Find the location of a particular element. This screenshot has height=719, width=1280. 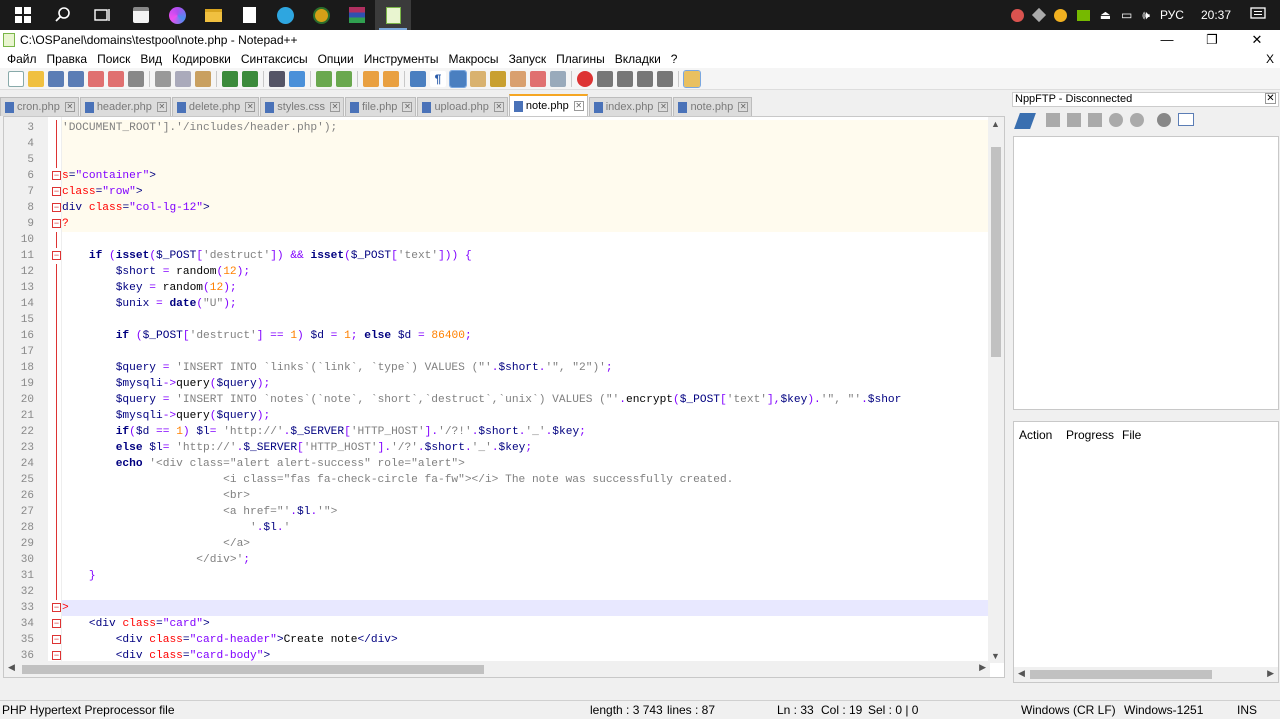

scroll-down-arrow: ▼ is located at coordinates (995, 656).